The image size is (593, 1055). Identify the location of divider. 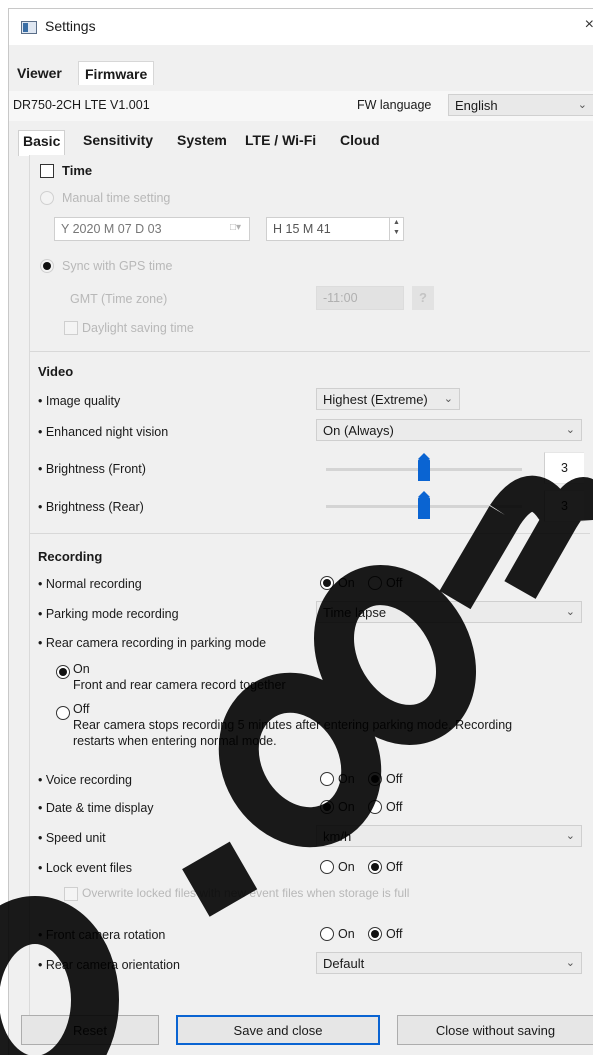
(310, 351).